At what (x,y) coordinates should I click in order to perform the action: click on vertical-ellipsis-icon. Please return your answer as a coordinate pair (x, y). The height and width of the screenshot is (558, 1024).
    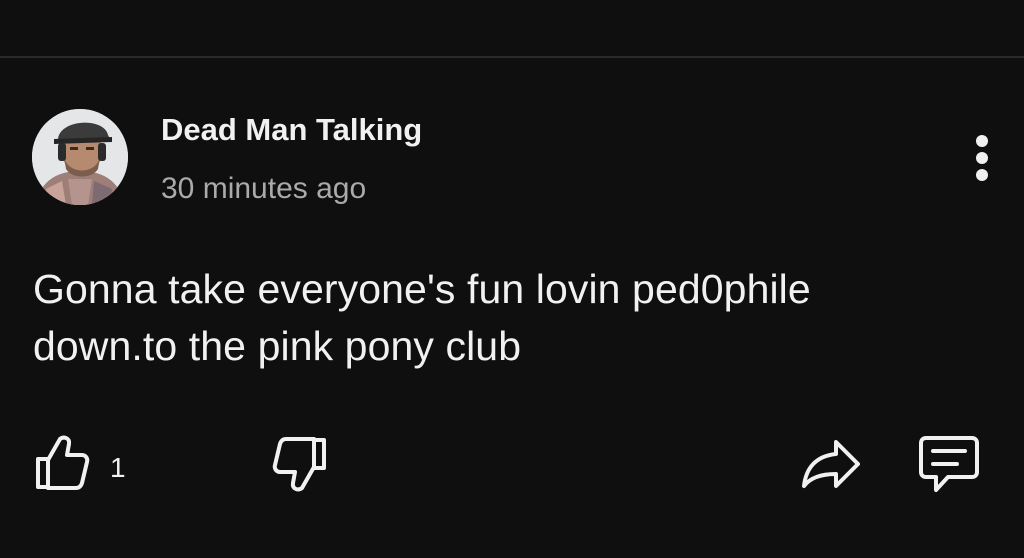
    Looking at the image, I should click on (982, 158).